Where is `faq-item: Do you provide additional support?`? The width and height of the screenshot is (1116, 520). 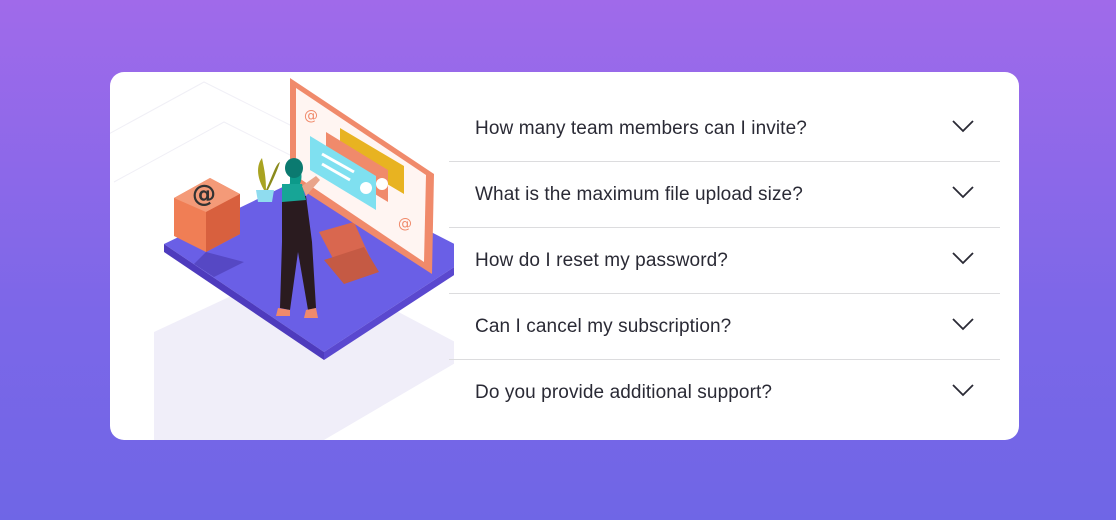 faq-item: Do you provide additional support? is located at coordinates (724, 393).